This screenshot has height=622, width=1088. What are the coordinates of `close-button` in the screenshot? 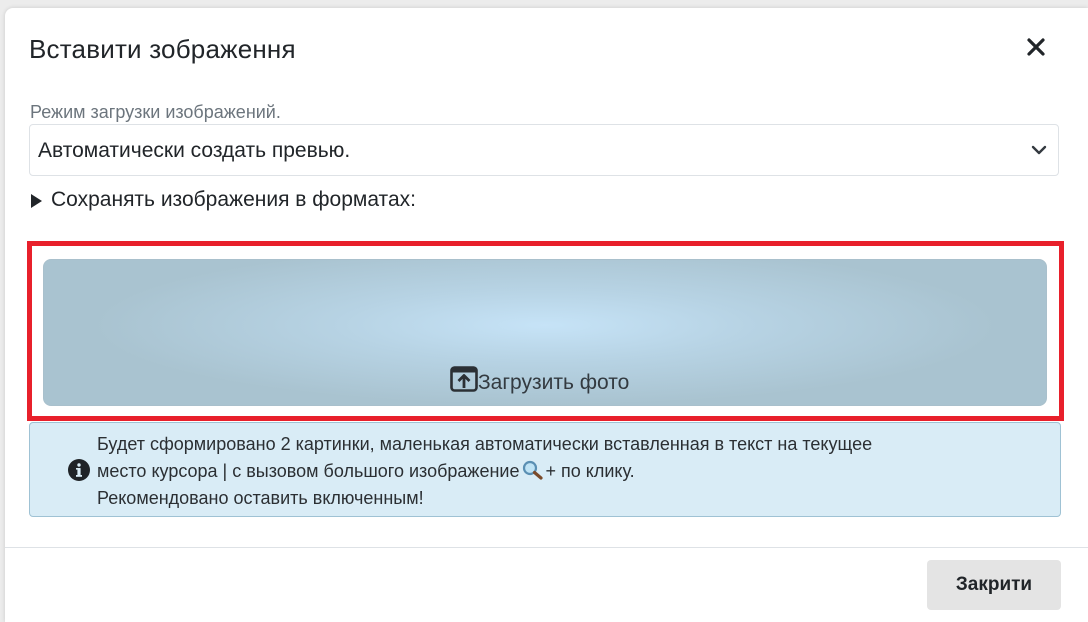 It's located at (1036, 47).